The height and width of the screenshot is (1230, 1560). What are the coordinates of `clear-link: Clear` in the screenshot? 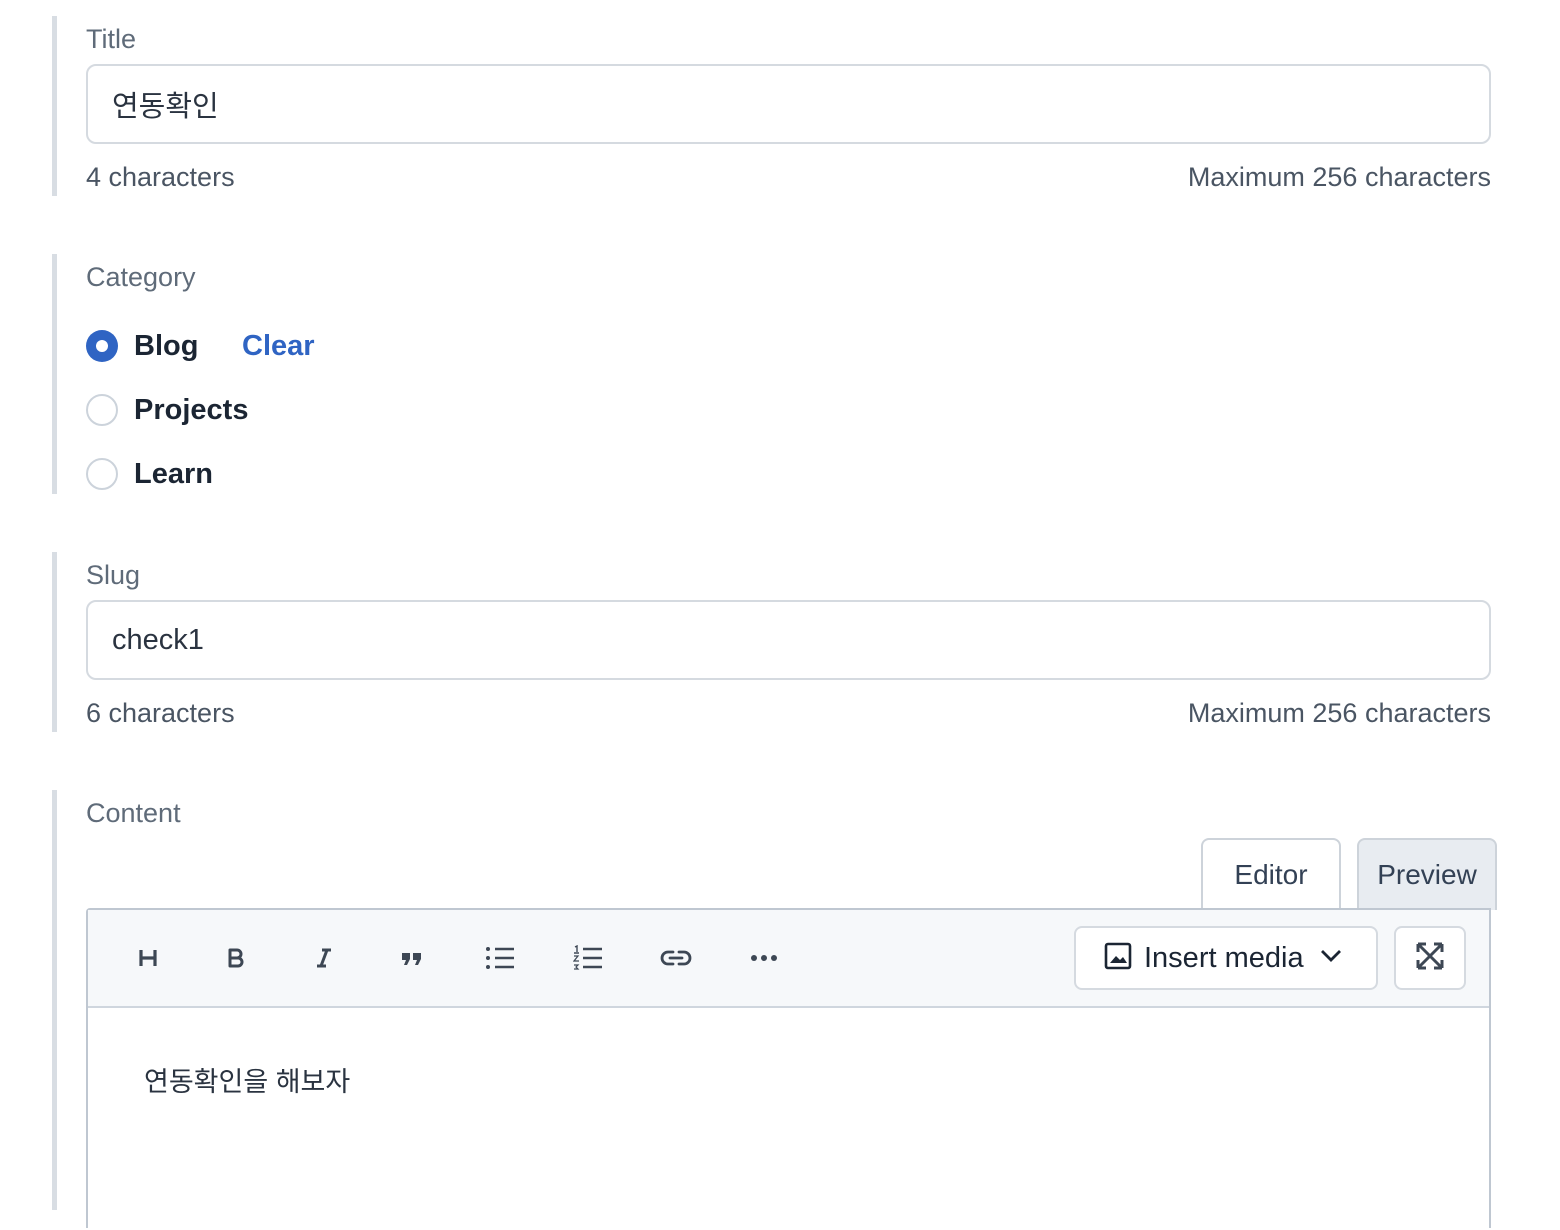 It's located at (278, 346).